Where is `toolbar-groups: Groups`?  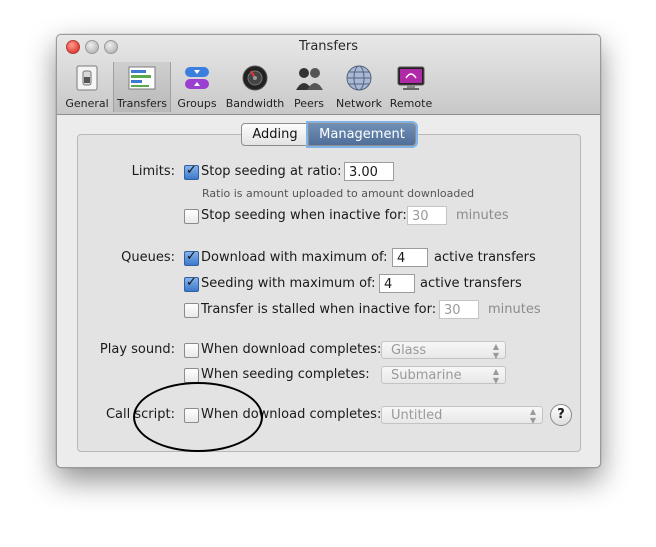
toolbar-groups: Groups is located at coordinates (197, 87).